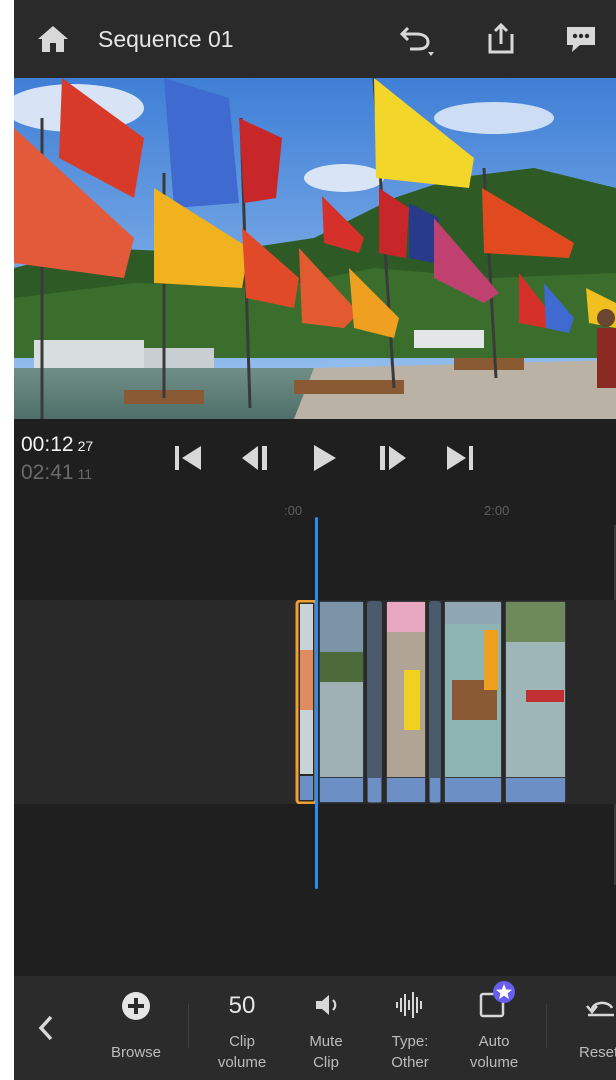 The width and height of the screenshot is (616, 1080). I want to click on clip-volume-value: 50, so click(242, 1005).